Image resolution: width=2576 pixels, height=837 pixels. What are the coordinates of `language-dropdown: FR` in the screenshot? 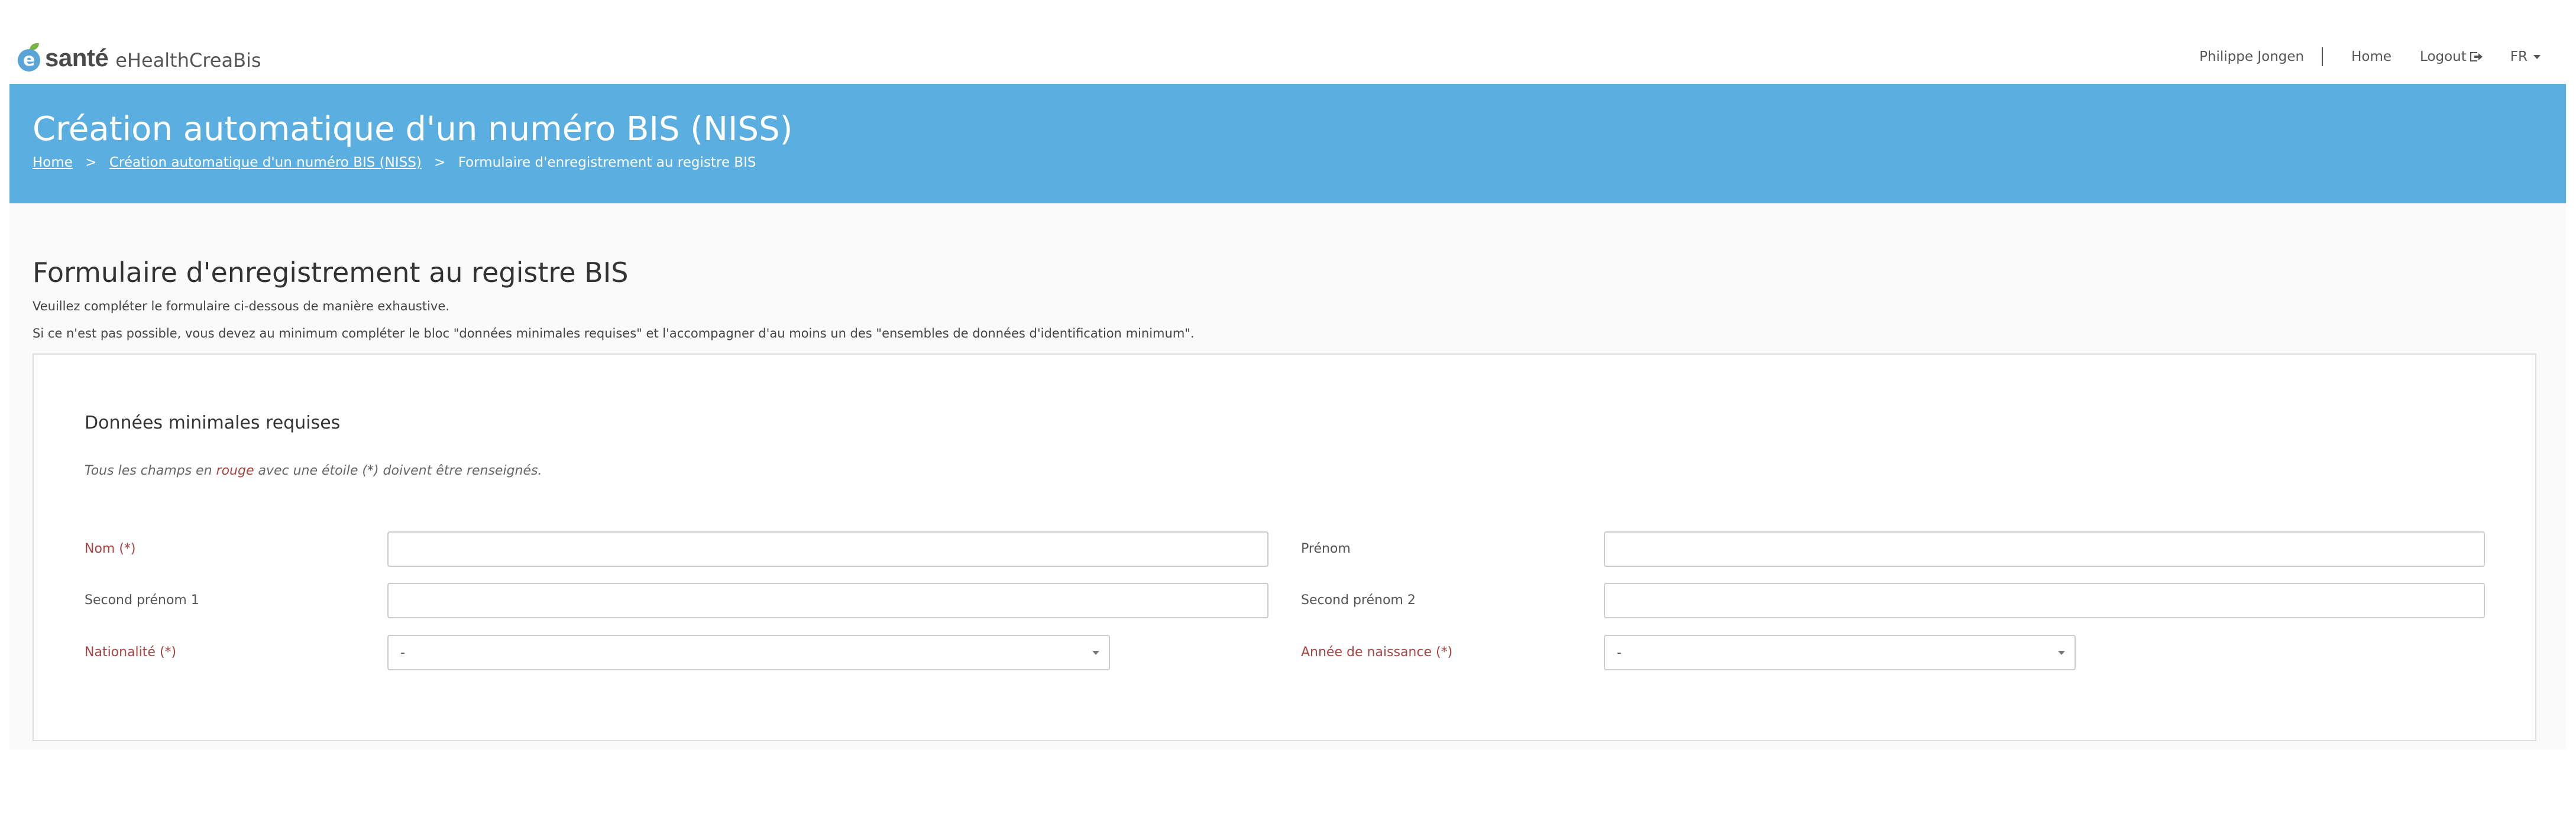 It's located at (2526, 56).